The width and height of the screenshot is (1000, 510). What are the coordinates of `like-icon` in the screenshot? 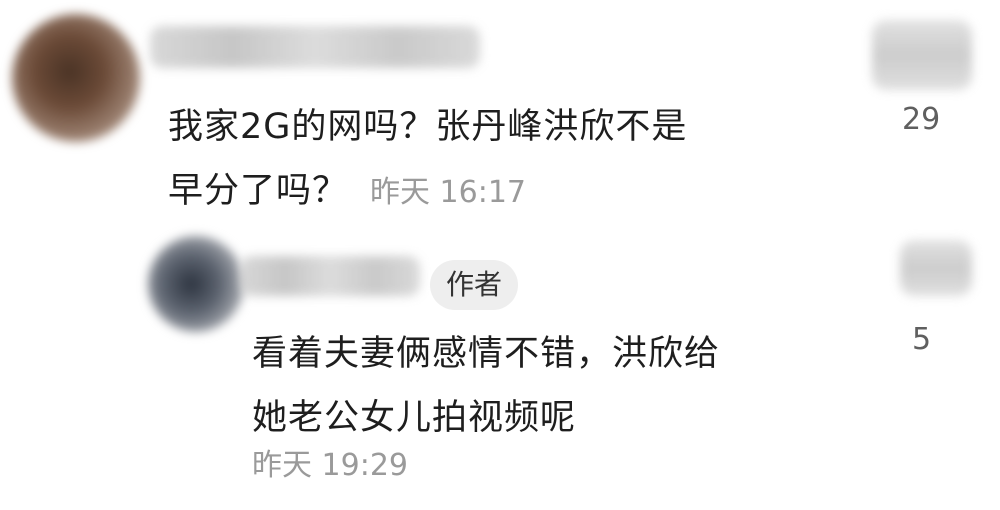 It's located at (922, 55).